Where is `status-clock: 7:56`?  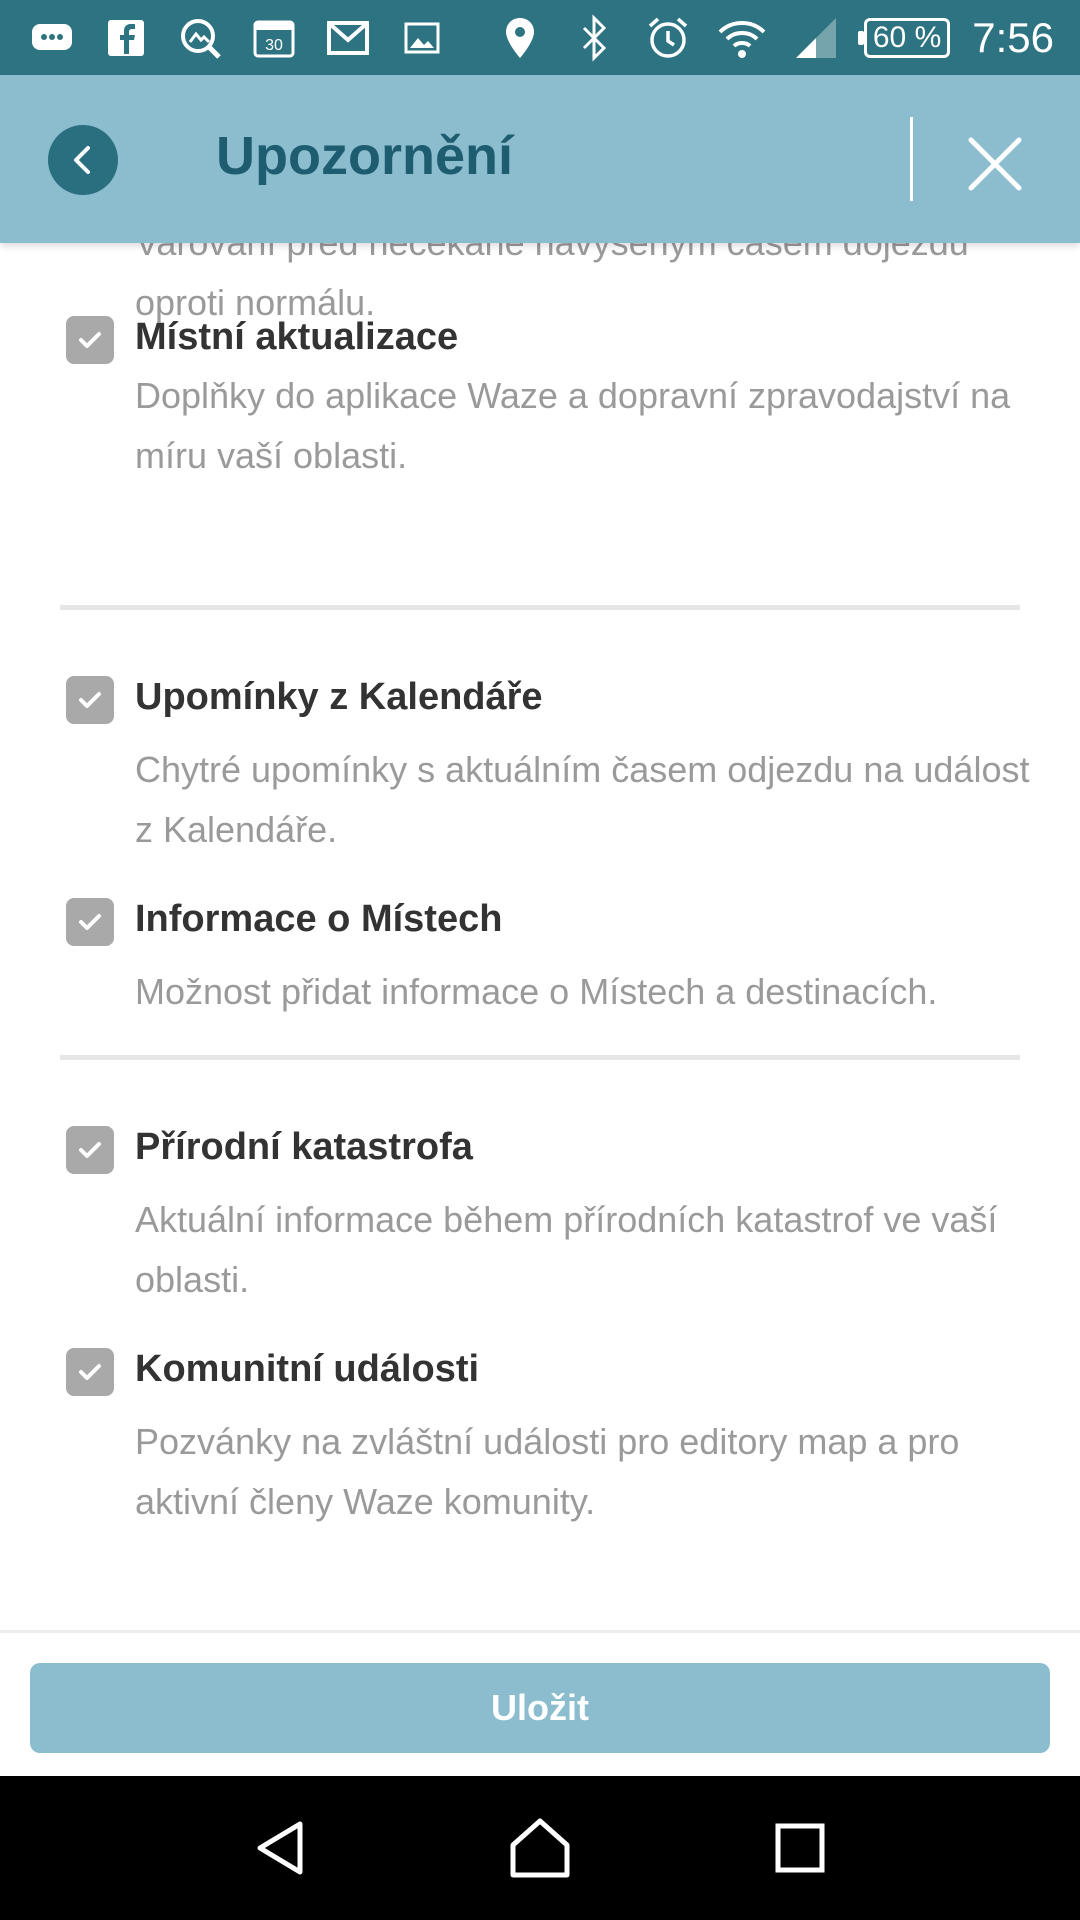
status-clock: 7:56 is located at coordinates (1013, 37).